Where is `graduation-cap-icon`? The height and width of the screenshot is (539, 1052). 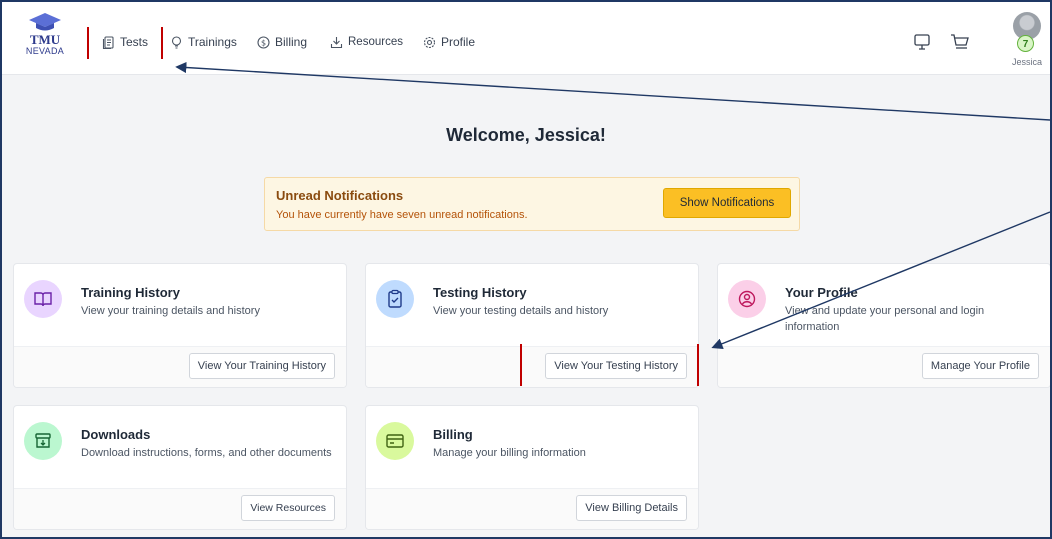 graduation-cap-icon is located at coordinates (45, 22).